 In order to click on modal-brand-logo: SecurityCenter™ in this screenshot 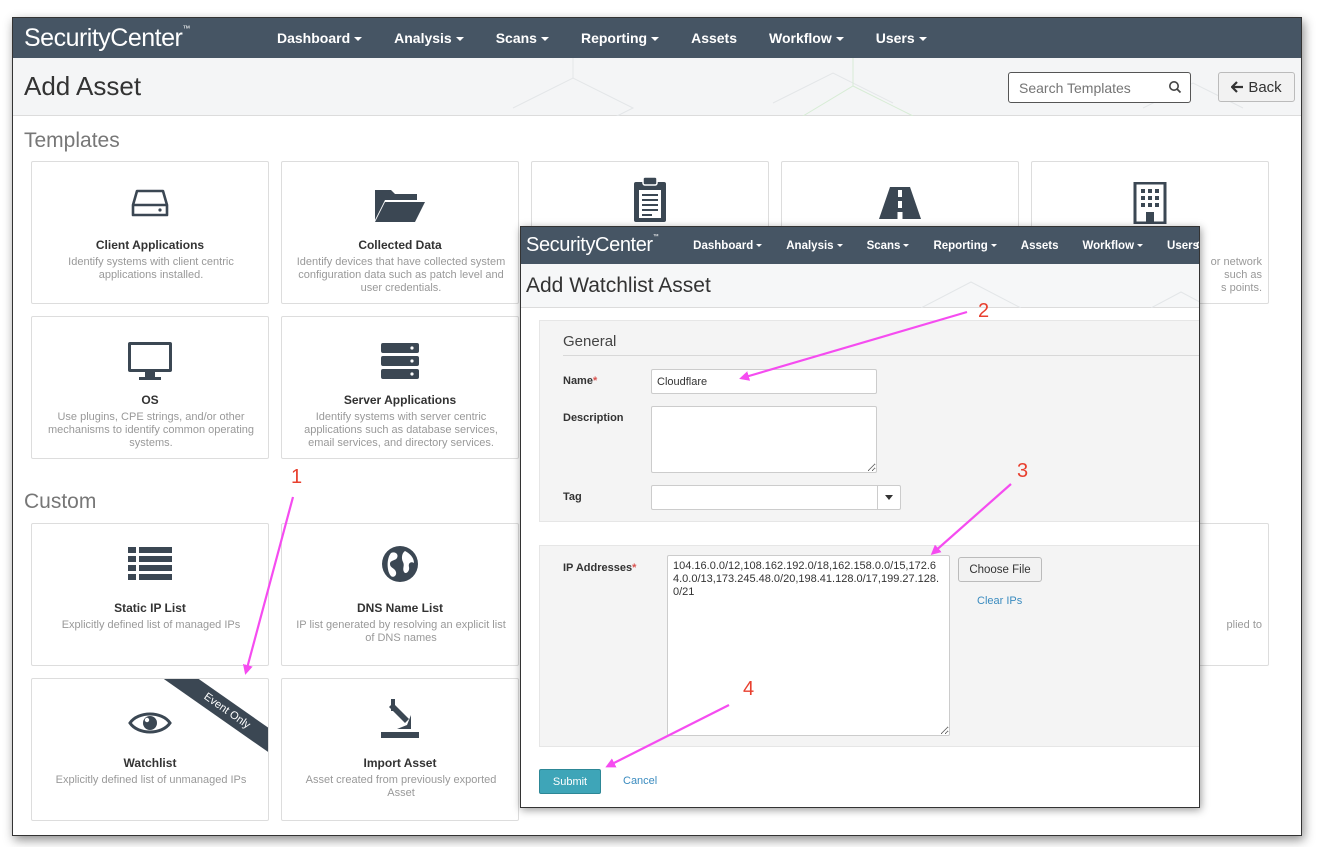, I will do `click(601, 245)`.